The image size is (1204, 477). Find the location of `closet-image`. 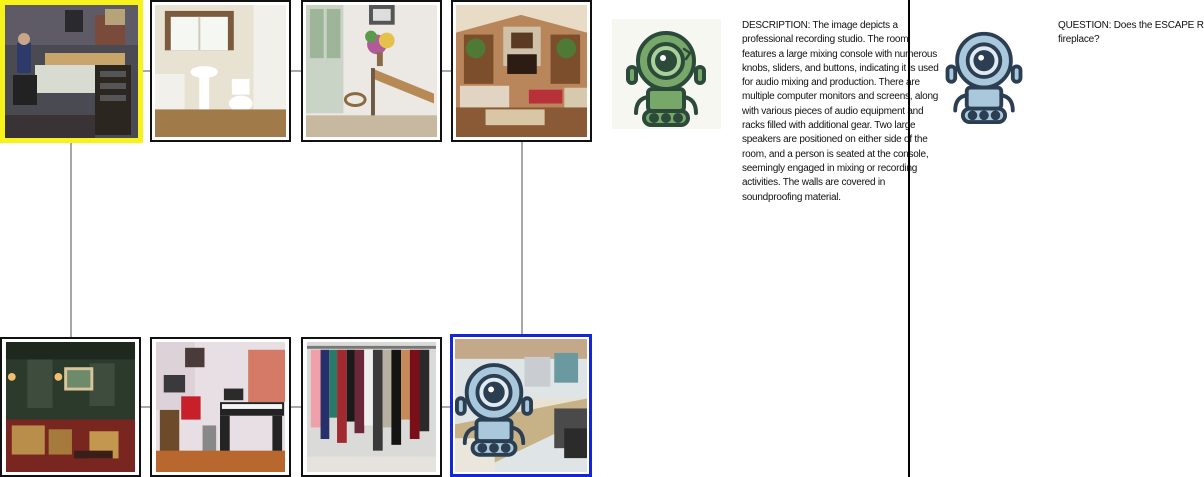

closet-image is located at coordinates (371, 407).